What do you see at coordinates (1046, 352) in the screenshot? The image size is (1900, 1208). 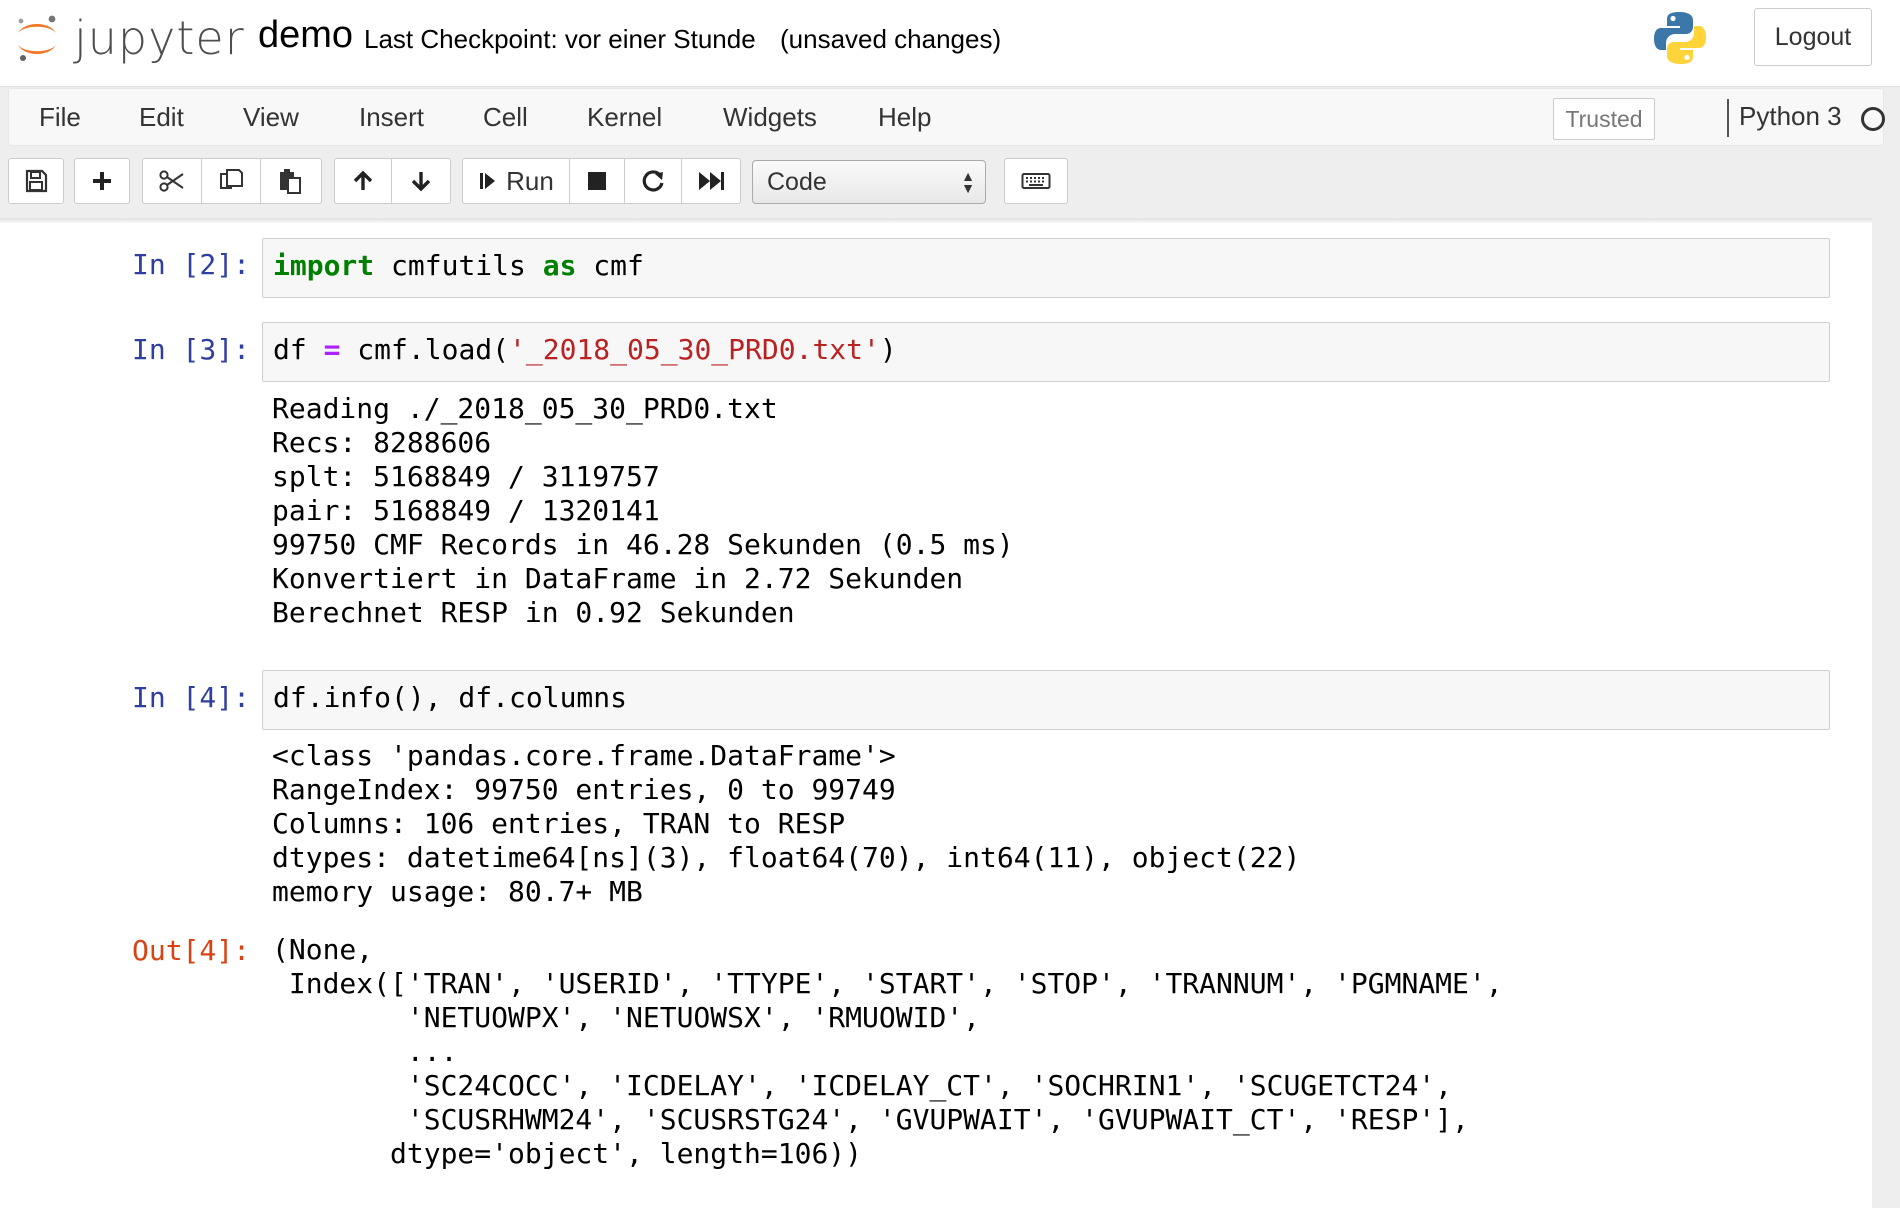 I see `code-cell-input: df = cmf.load('_2018_05_30_PRD0.txt')` at bounding box center [1046, 352].